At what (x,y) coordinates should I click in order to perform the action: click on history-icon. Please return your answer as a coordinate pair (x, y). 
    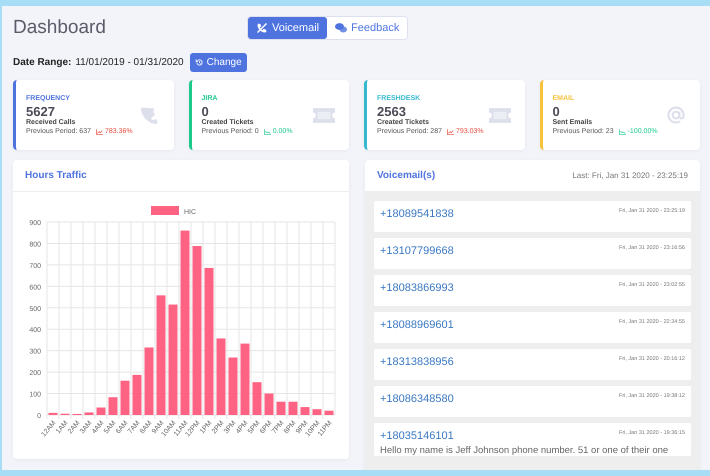
    Looking at the image, I should click on (199, 62).